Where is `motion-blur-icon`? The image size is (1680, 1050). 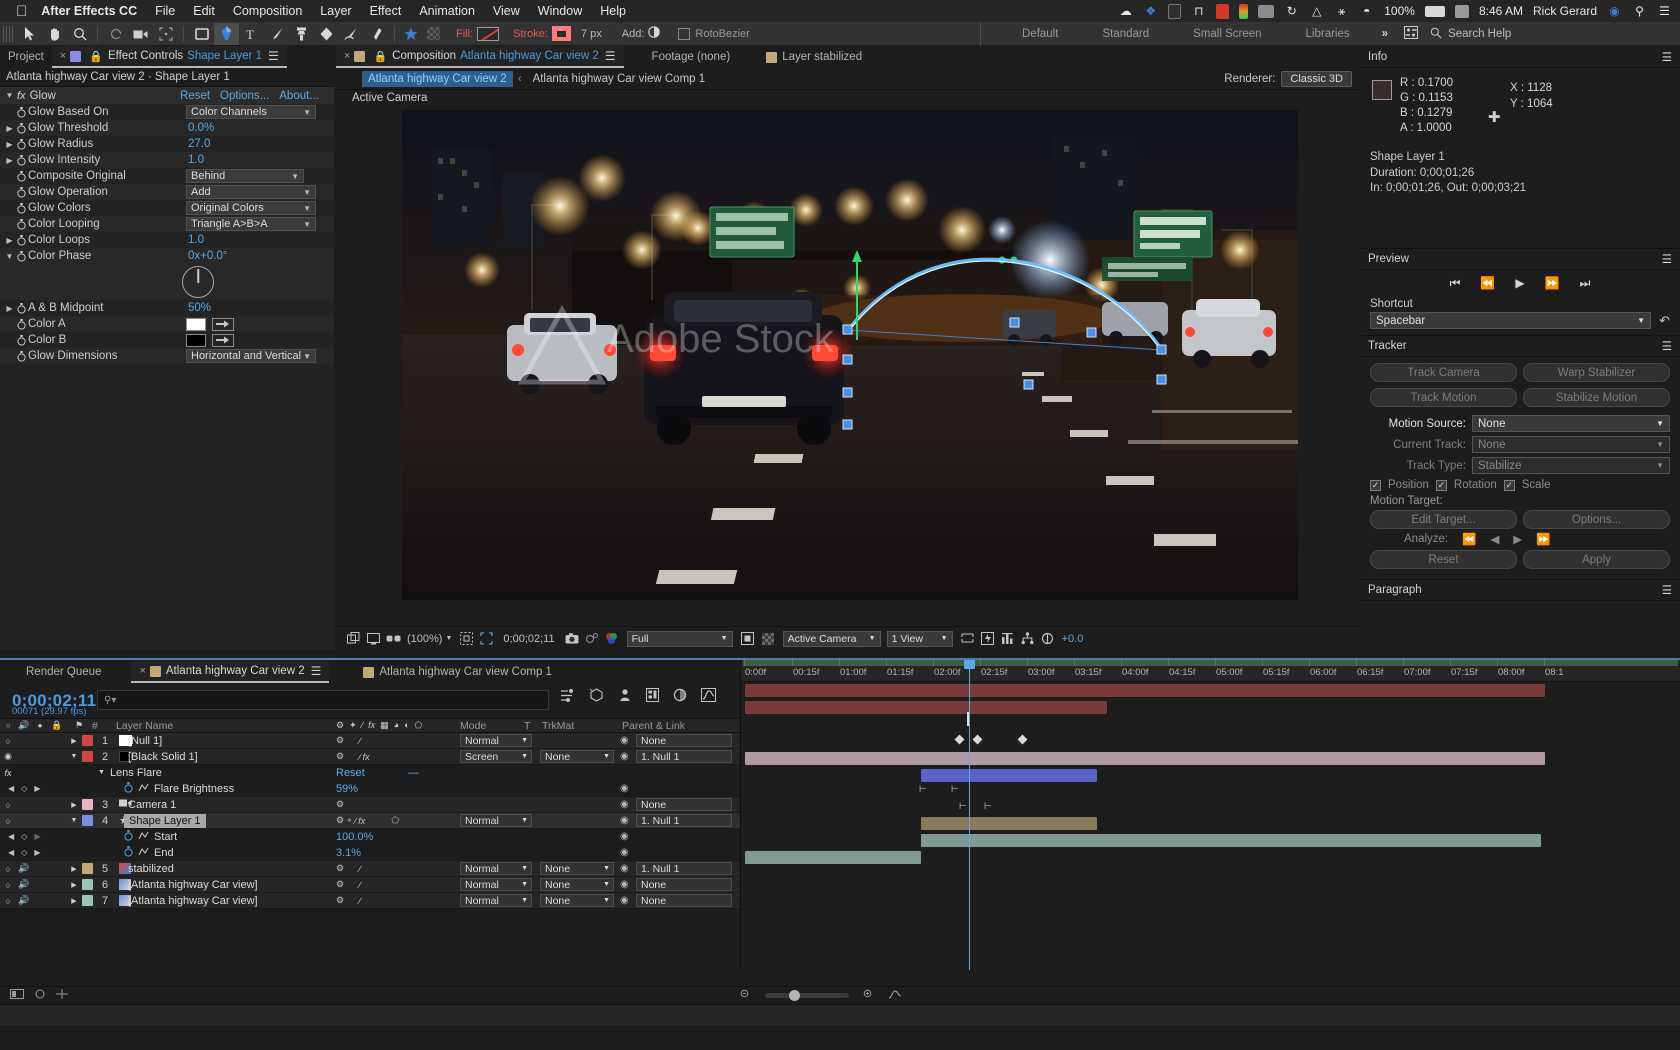 motion-blur-icon is located at coordinates (680, 697).